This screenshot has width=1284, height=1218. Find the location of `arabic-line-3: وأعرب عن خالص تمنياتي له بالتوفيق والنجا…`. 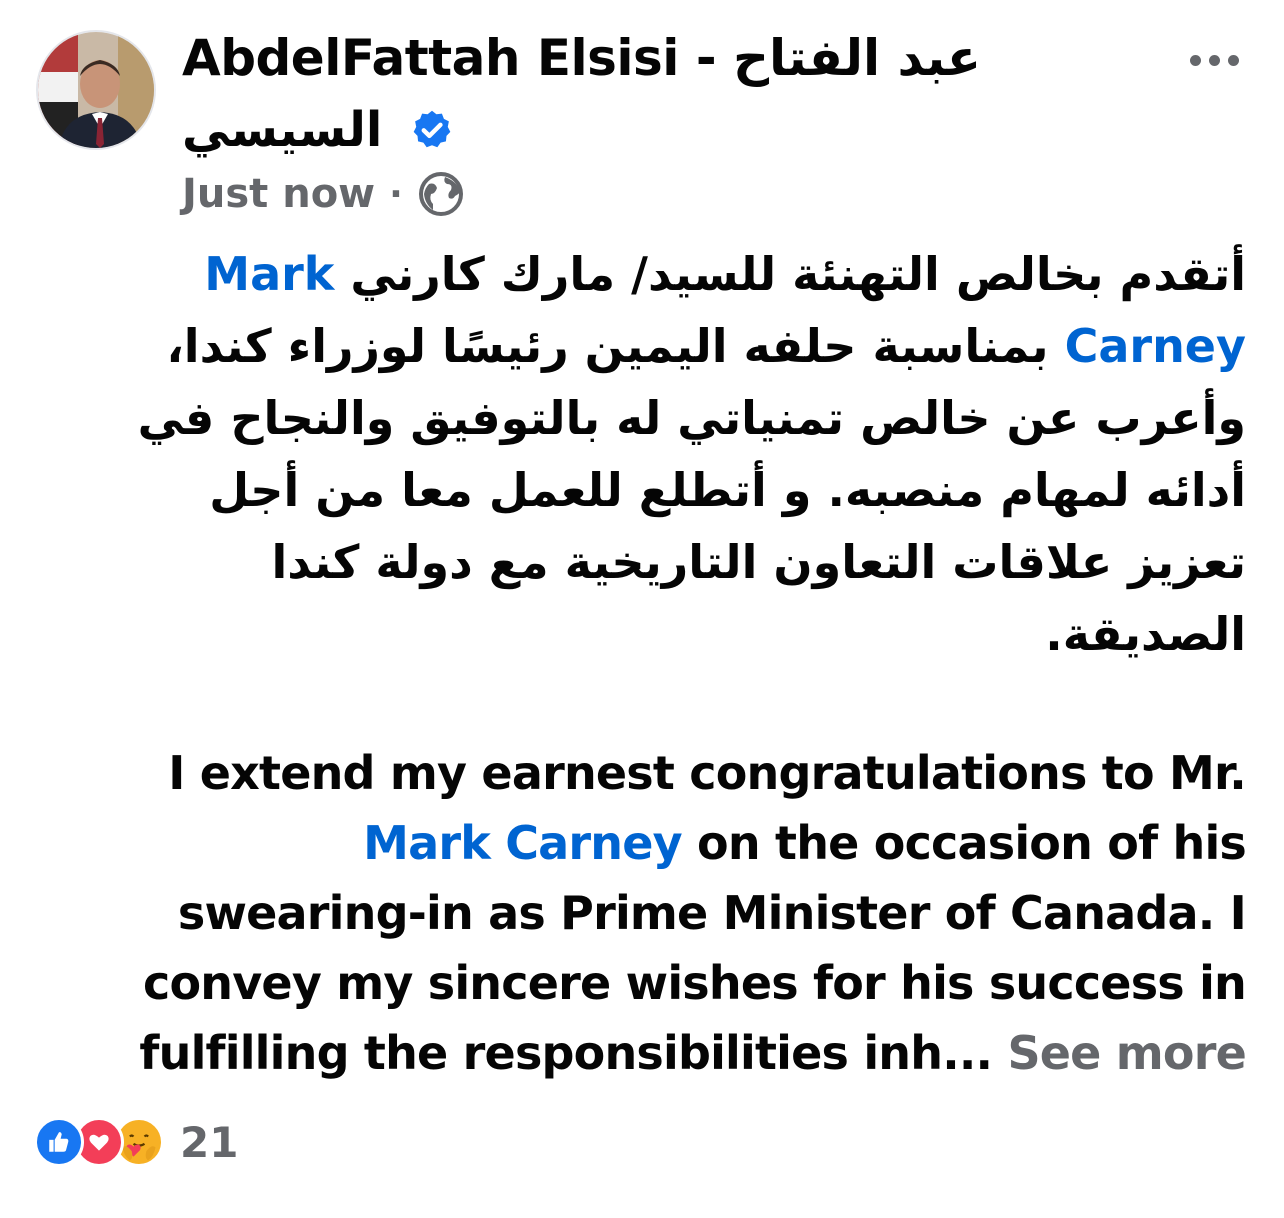

arabic-line-3: وأعرب عن خالص تمنياتي له بالتوفيق والنجا… is located at coordinates (691, 418).